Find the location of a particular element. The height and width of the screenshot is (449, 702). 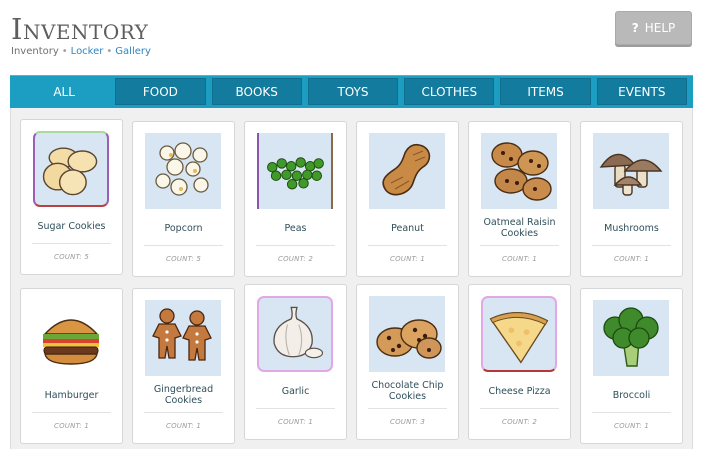

inventory-item-peanut: Peanut COUNT: 1 is located at coordinates (407, 199).